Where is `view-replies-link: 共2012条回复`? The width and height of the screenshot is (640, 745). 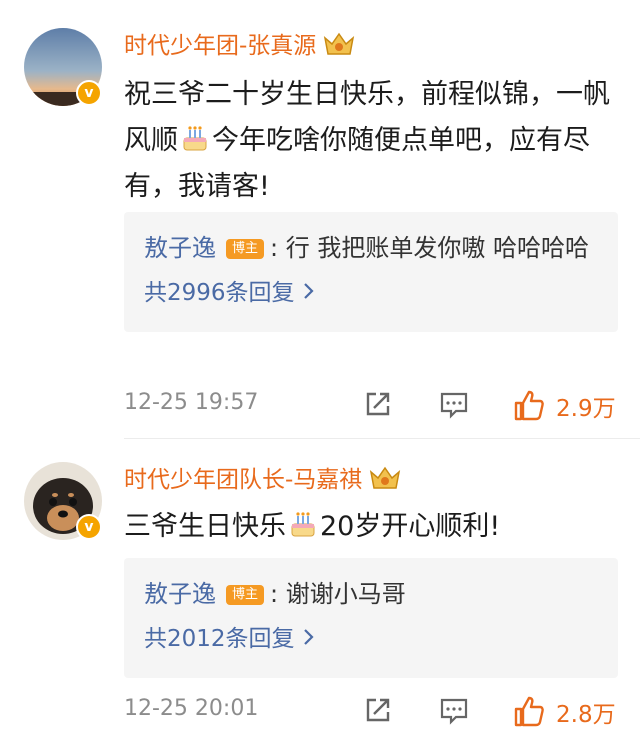
view-replies-link: 共2012条回复 is located at coordinates (371, 639).